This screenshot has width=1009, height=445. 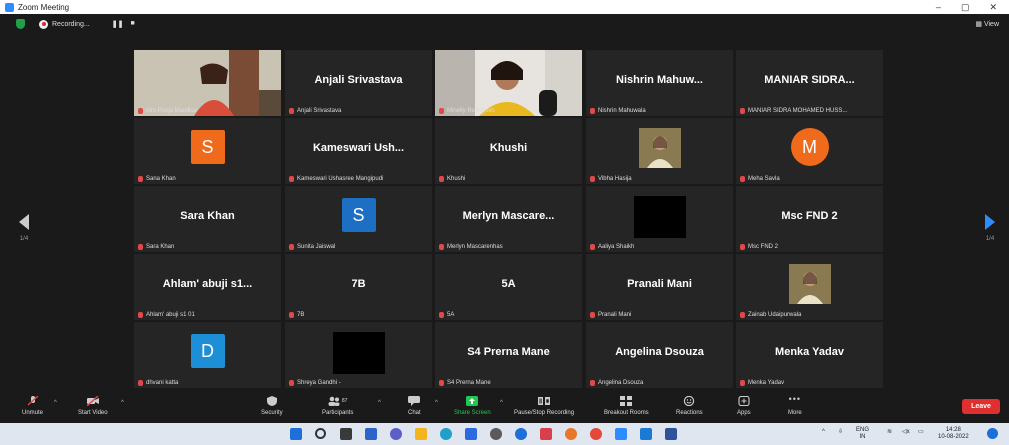 What do you see at coordinates (272, 403) in the screenshot?
I see `security-button: Security` at bounding box center [272, 403].